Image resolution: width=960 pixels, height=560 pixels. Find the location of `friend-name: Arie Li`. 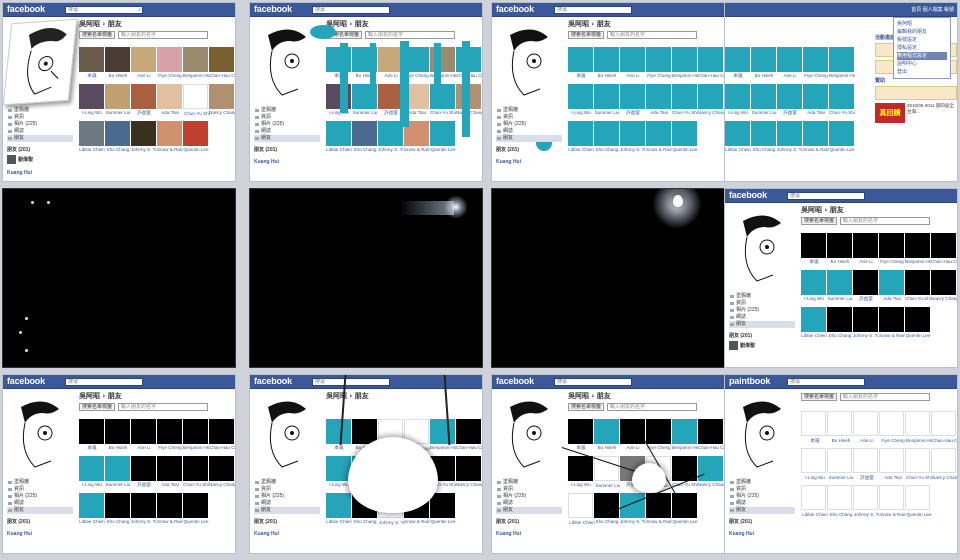

friend-name: Arie Li is located at coordinates (144, 447).